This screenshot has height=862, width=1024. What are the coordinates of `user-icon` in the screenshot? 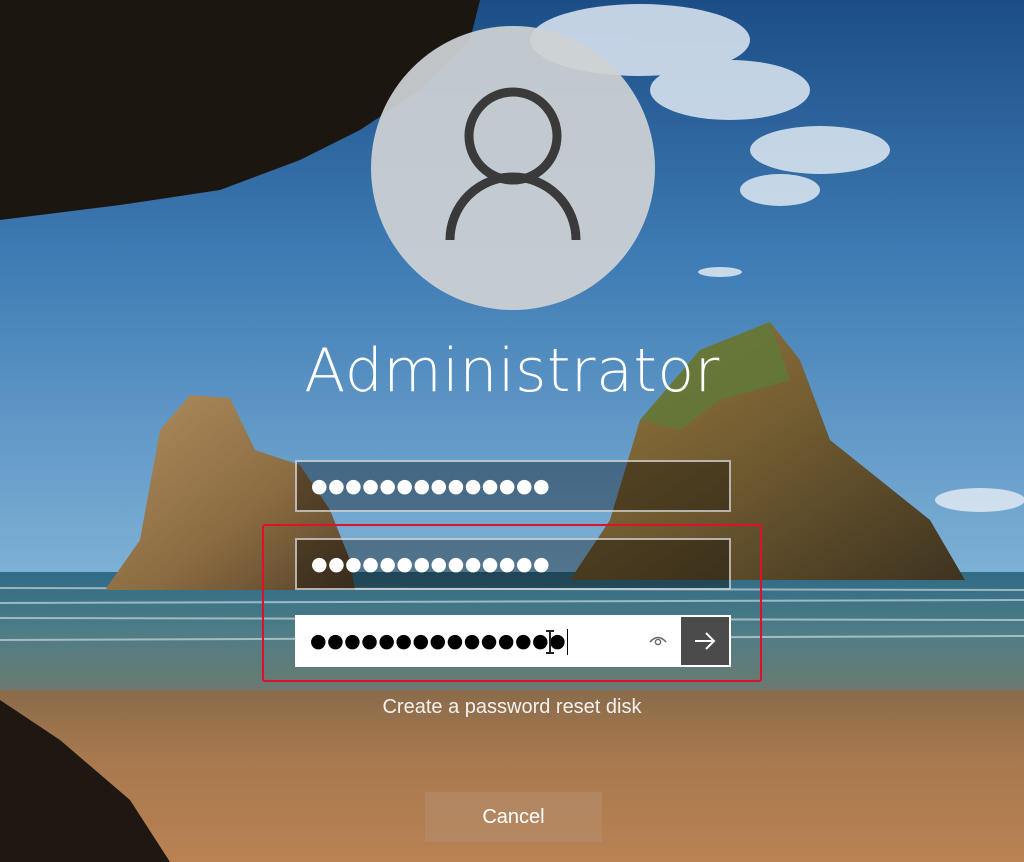 It's located at (513, 164).